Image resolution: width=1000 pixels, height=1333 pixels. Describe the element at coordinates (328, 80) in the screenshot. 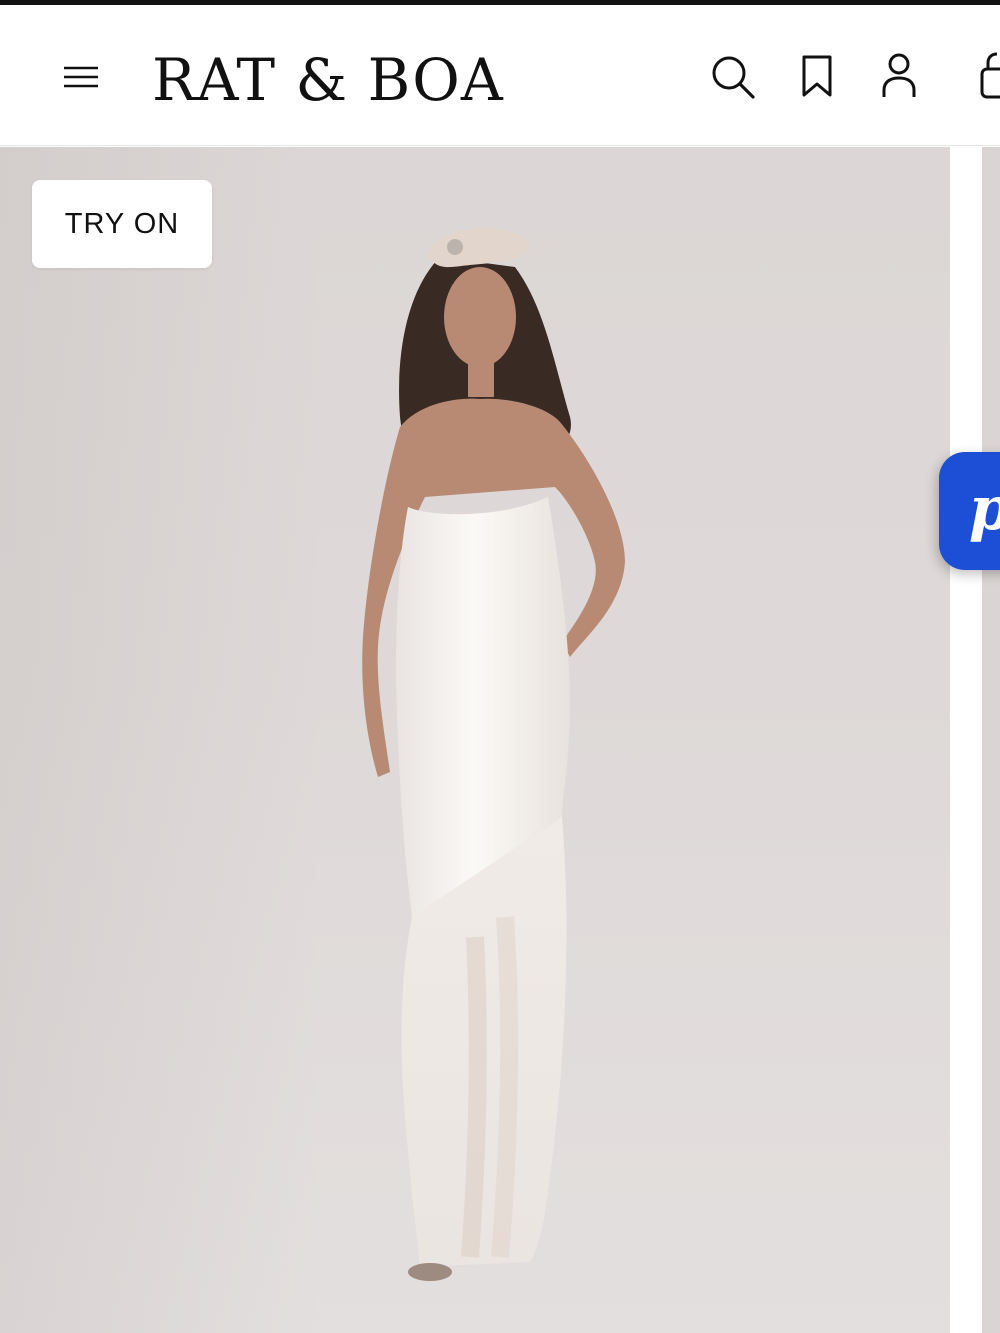

I see `brand-logo: RAT & BOA` at that location.